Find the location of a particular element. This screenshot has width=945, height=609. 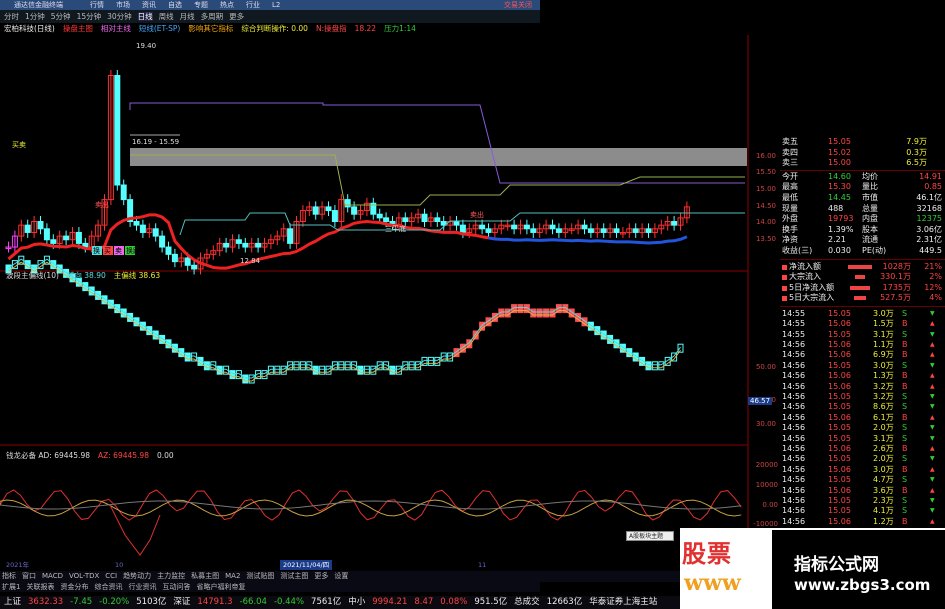

period-tab-4: 30分钟 is located at coordinates (119, 16).